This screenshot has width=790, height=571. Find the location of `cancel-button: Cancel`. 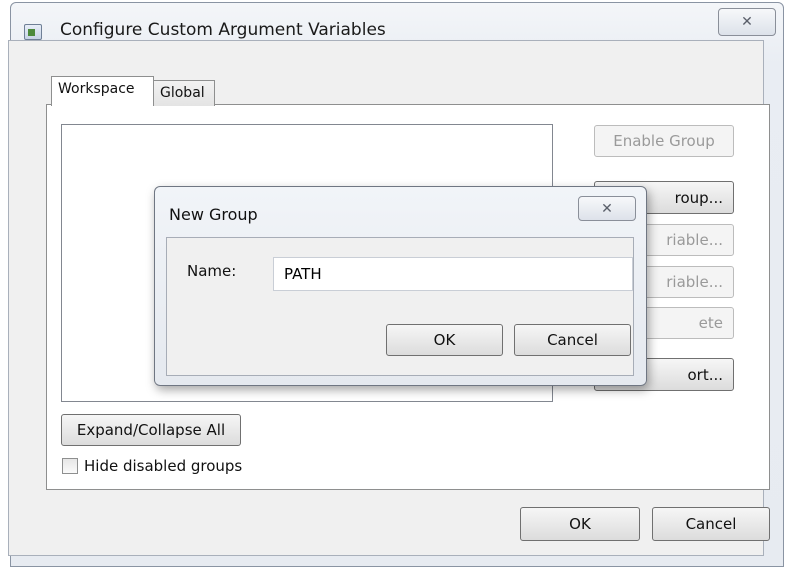

cancel-button: Cancel is located at coordinates (711, 524).